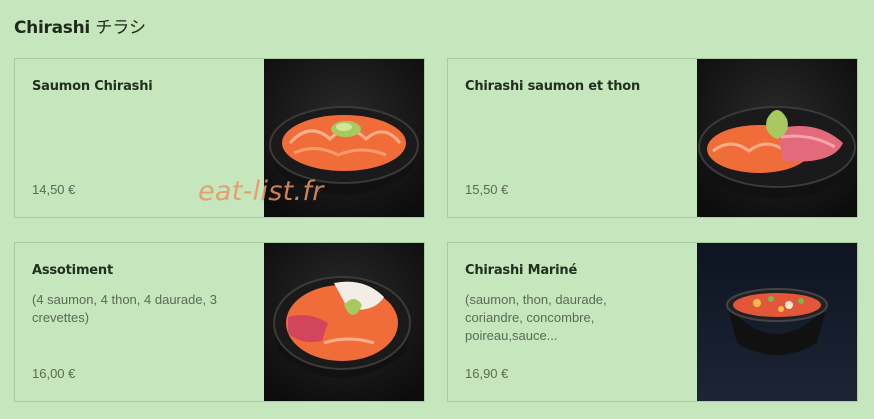  I want to click on assorted-chirashi-bowl-image, so click(344, 322).